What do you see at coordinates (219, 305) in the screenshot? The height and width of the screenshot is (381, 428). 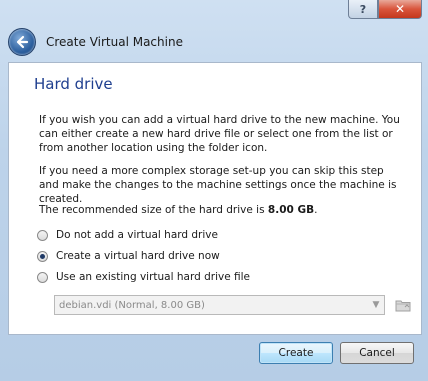 I see `existing-file-select: debian.vdi (Normal, 8.00 GB) ▼` at bounding box center [219, 305].